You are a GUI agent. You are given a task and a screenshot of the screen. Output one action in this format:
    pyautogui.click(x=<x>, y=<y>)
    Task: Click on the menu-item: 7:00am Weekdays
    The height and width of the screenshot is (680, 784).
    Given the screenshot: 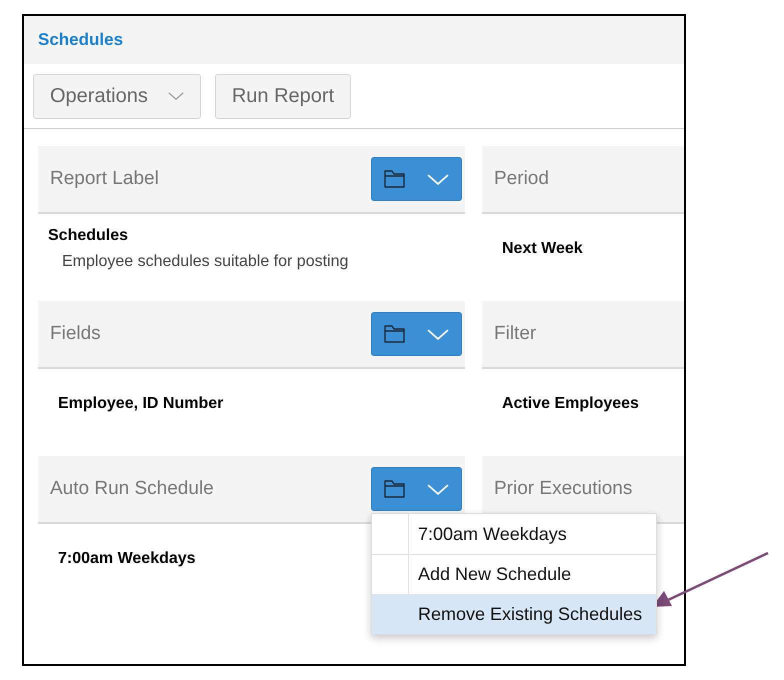 What is the action you would take?
    pyautogui.click(x=514, y=534)
    